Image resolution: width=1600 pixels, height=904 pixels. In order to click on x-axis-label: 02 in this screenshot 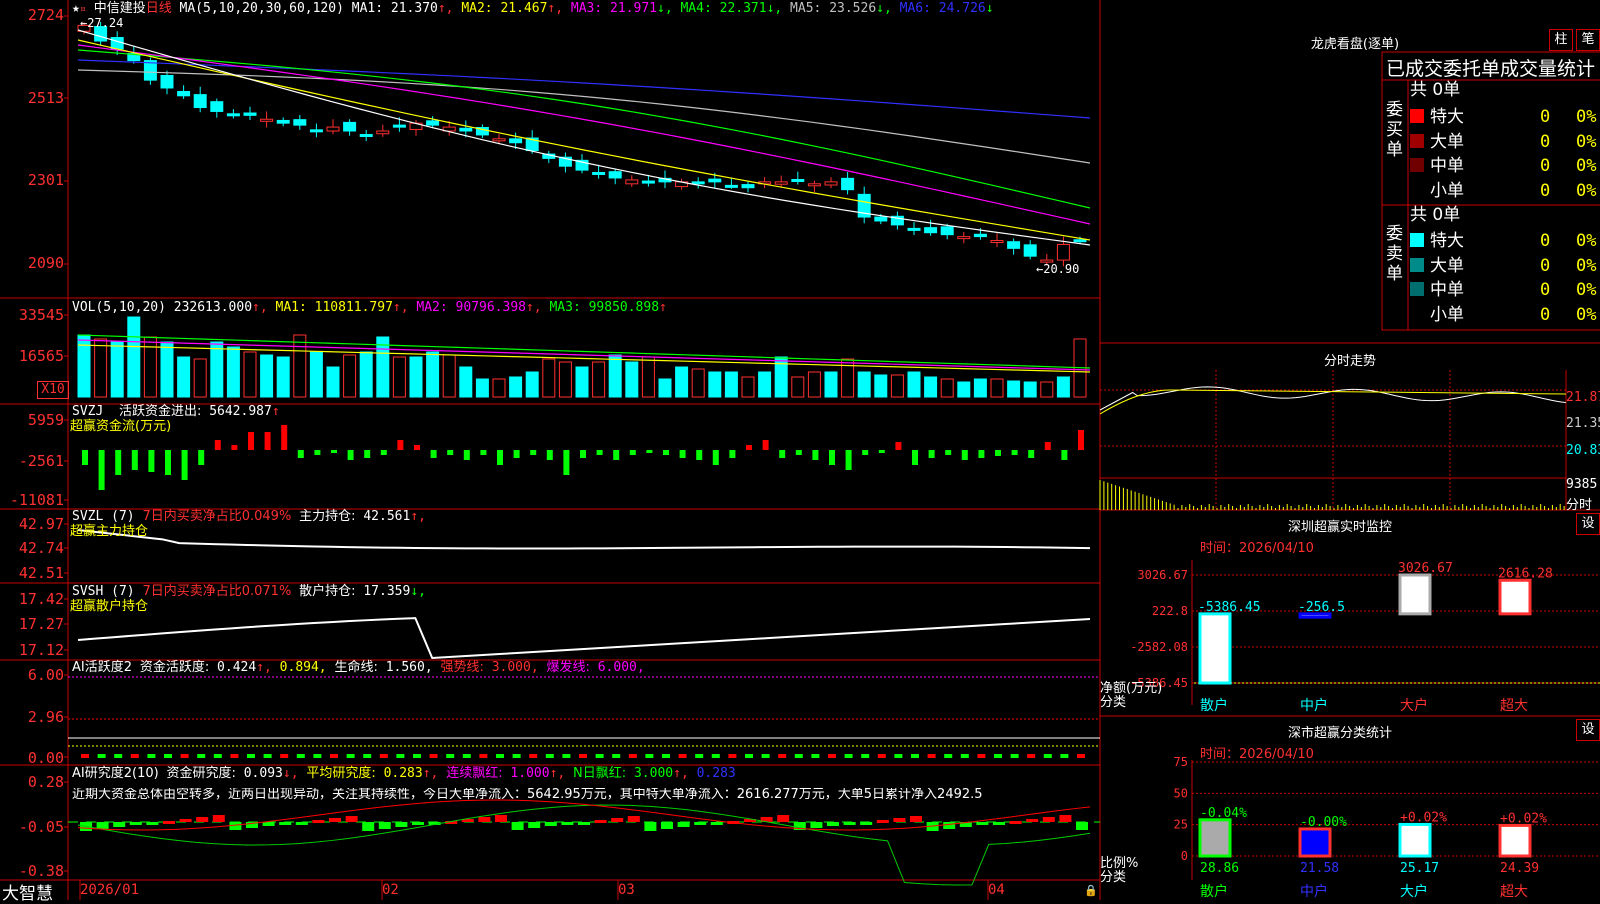, I will do `click(390, 890)`.